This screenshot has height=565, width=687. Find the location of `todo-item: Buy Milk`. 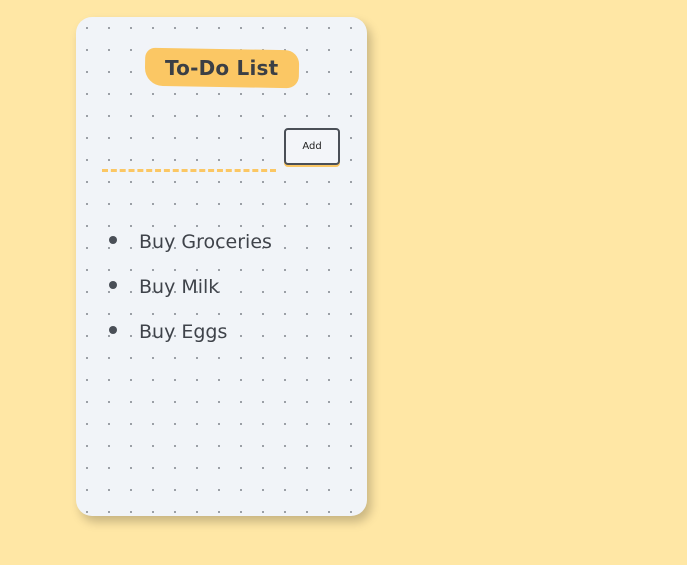

todo-item: Buy Milk is located at coordinates (231, 286).